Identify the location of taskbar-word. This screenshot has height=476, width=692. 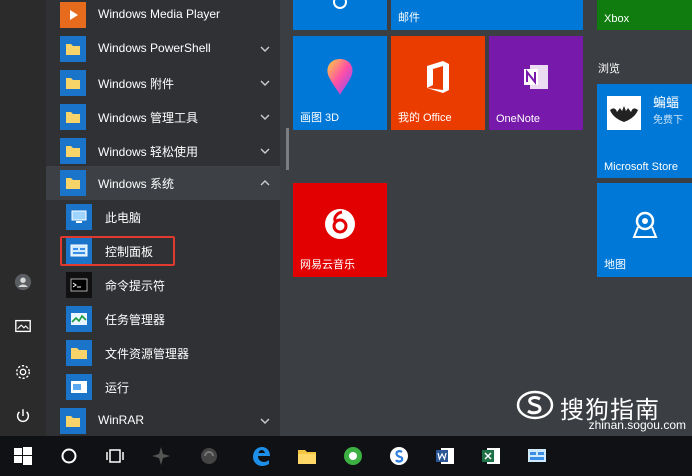
(445, 456).